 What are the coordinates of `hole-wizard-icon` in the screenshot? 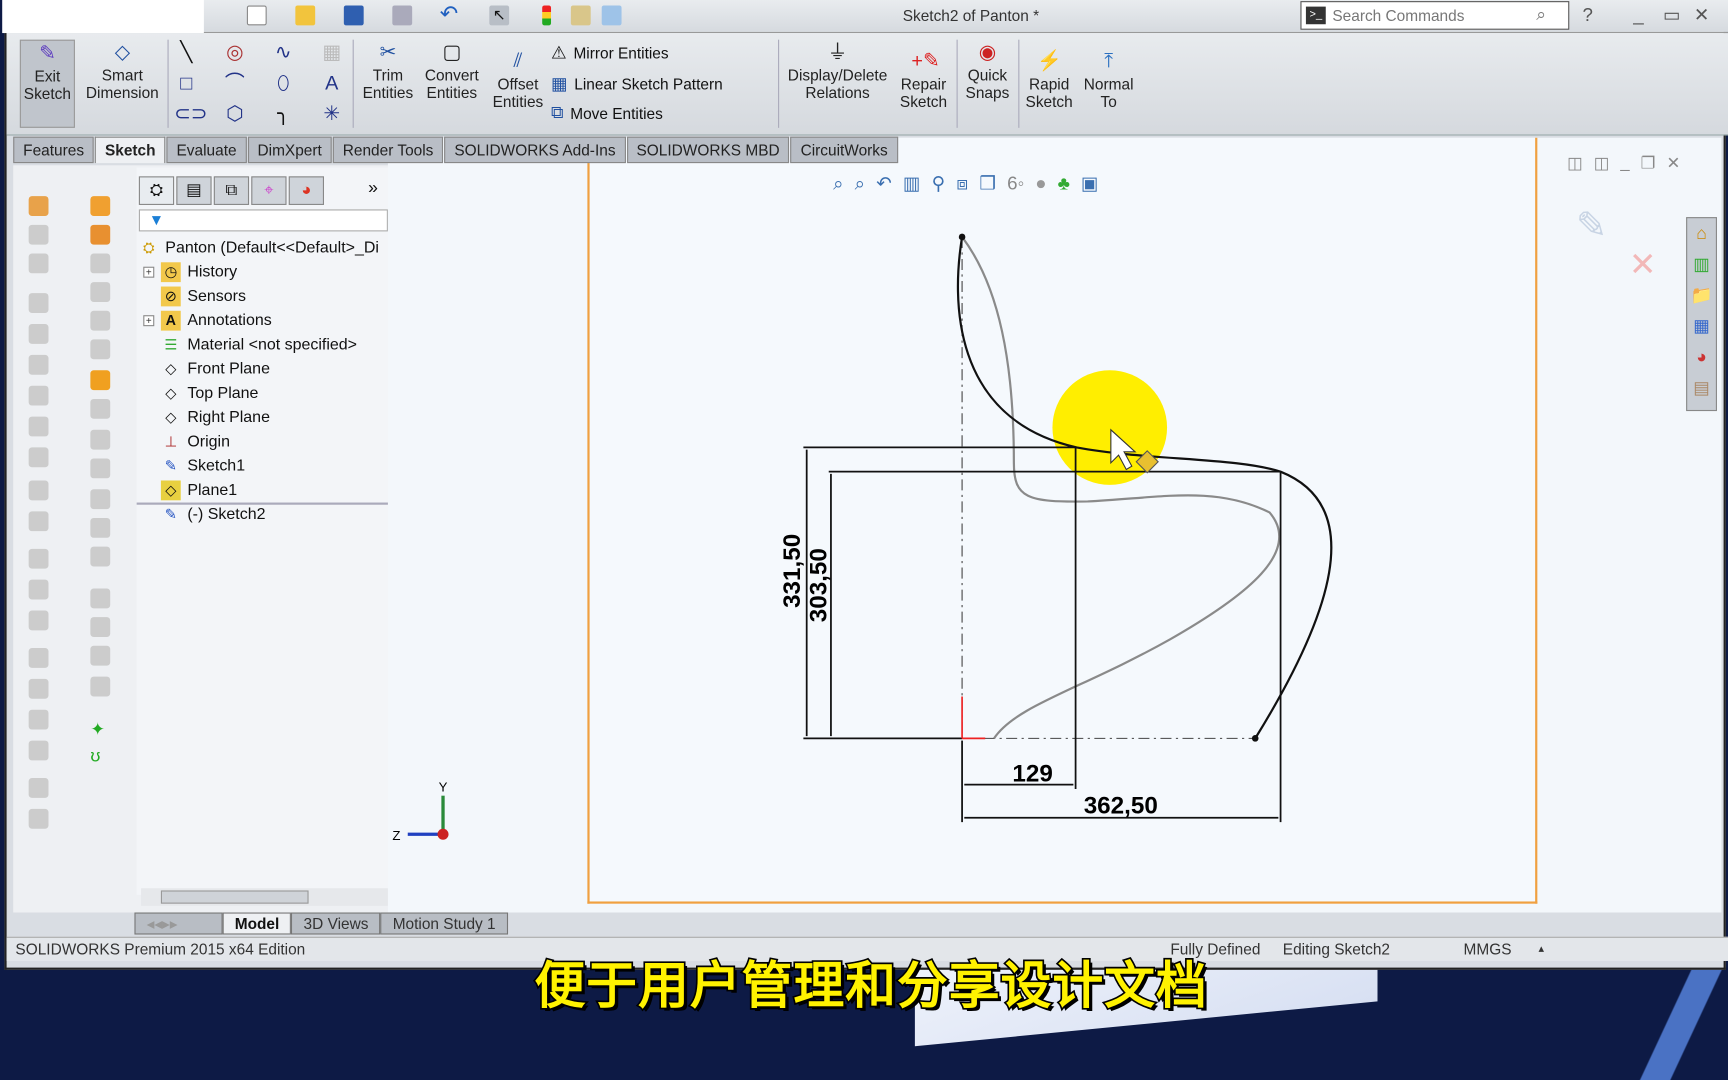 It's located at (38, 395).